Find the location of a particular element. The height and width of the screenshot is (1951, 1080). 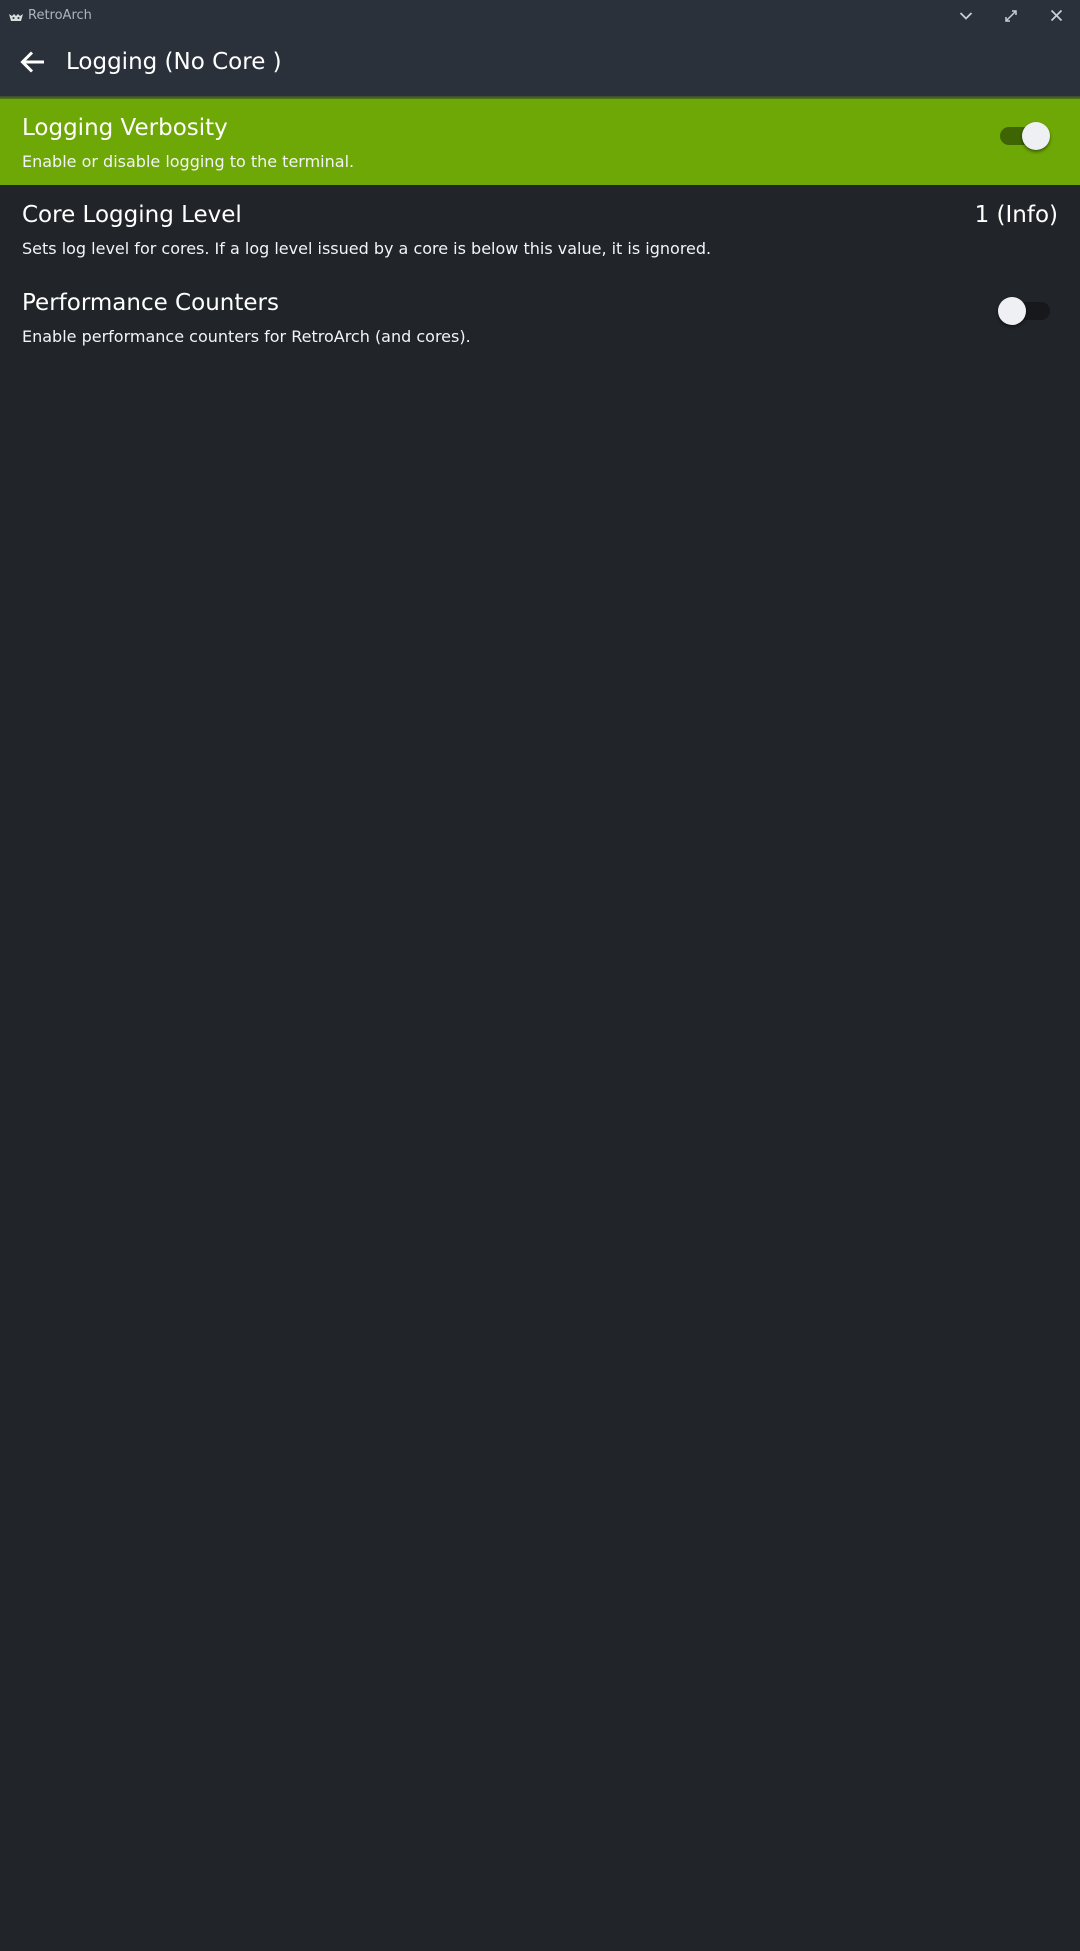

close-icon is located at coordinates (1056, 15).